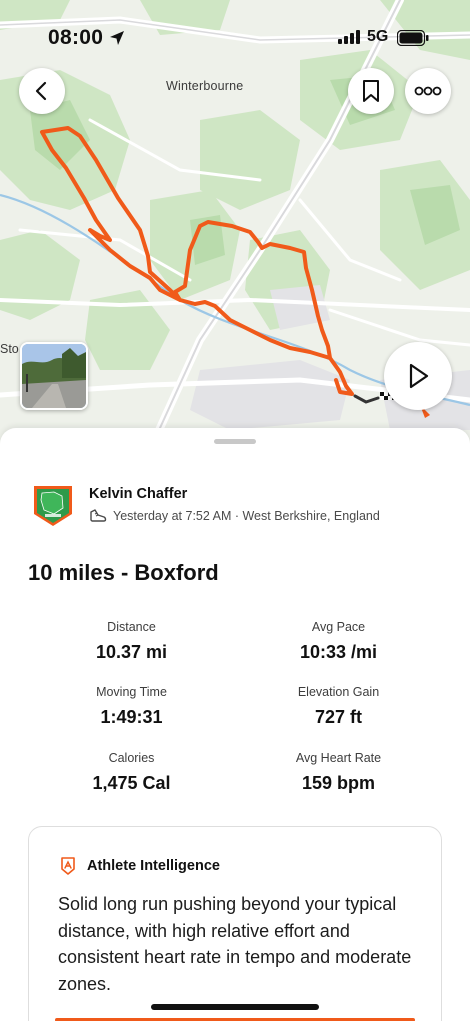 The width and height of the screenshot is (470, 1021). I want to click on sheet-grabber, so click(235, 441).